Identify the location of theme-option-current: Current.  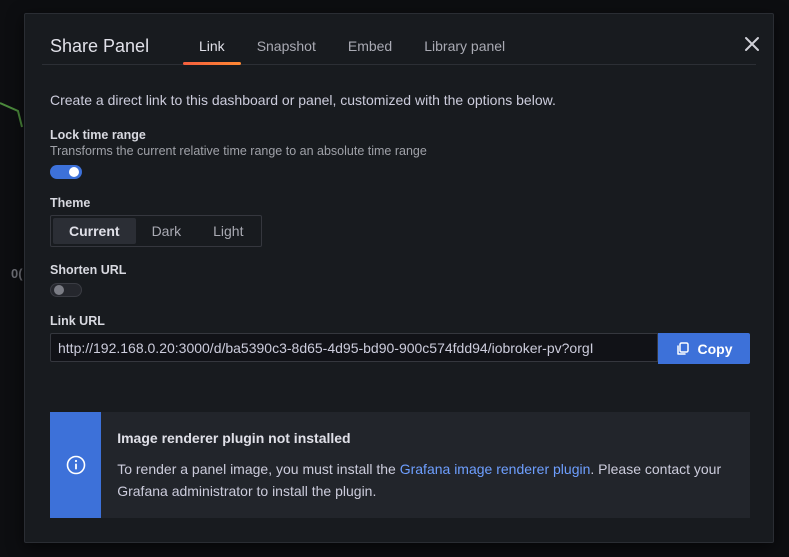
(94, 231).